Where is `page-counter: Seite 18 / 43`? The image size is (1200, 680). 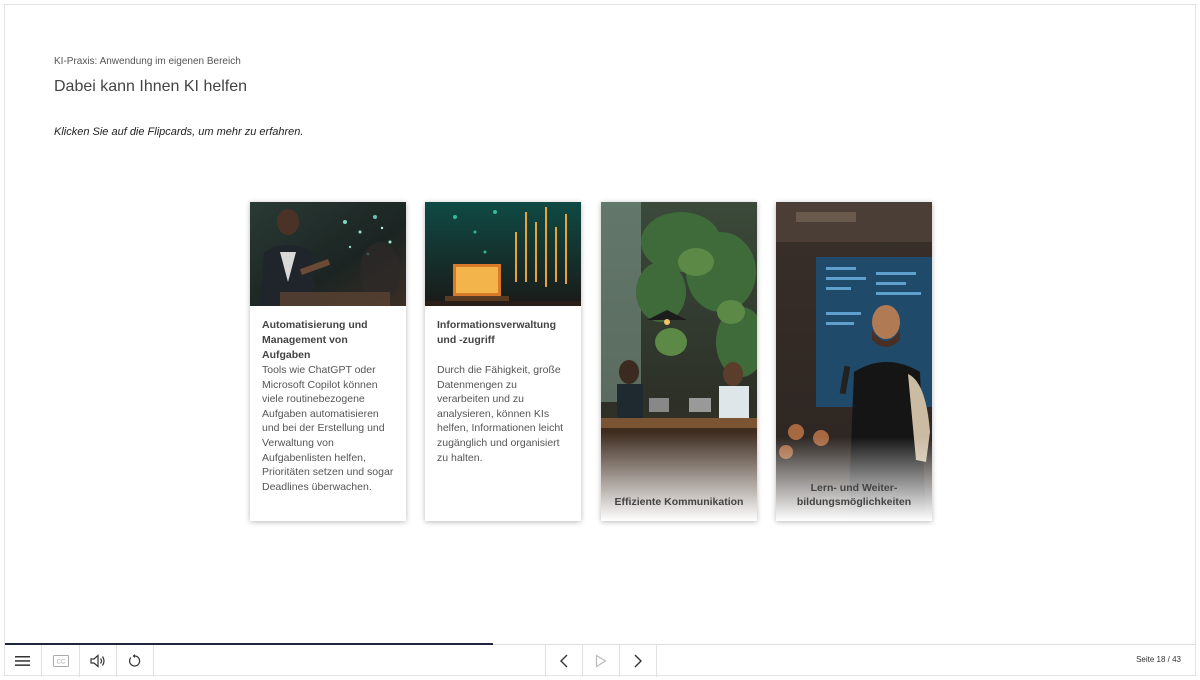
page-counter: Seite 18 / 43 is located at coordinates (1158, 659).